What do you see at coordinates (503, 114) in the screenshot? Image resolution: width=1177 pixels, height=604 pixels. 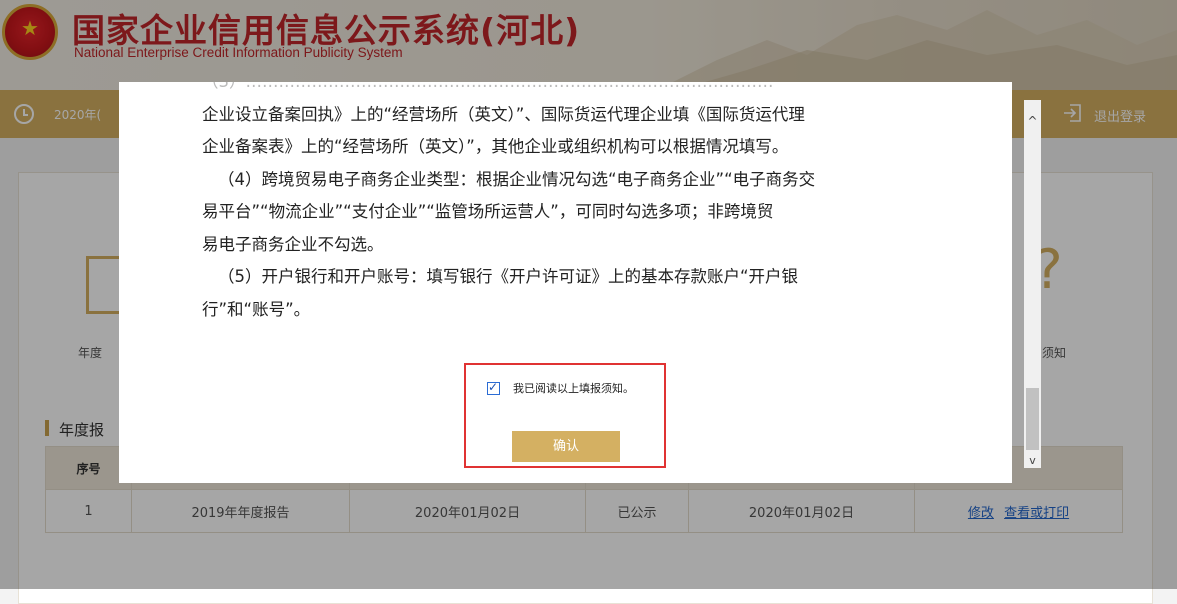 I see `notice-line: 企业设立备案回执》上的“经营场所（英文）”、国际货运代理企业填《国际货运代理` at bounding box center [503, 114].